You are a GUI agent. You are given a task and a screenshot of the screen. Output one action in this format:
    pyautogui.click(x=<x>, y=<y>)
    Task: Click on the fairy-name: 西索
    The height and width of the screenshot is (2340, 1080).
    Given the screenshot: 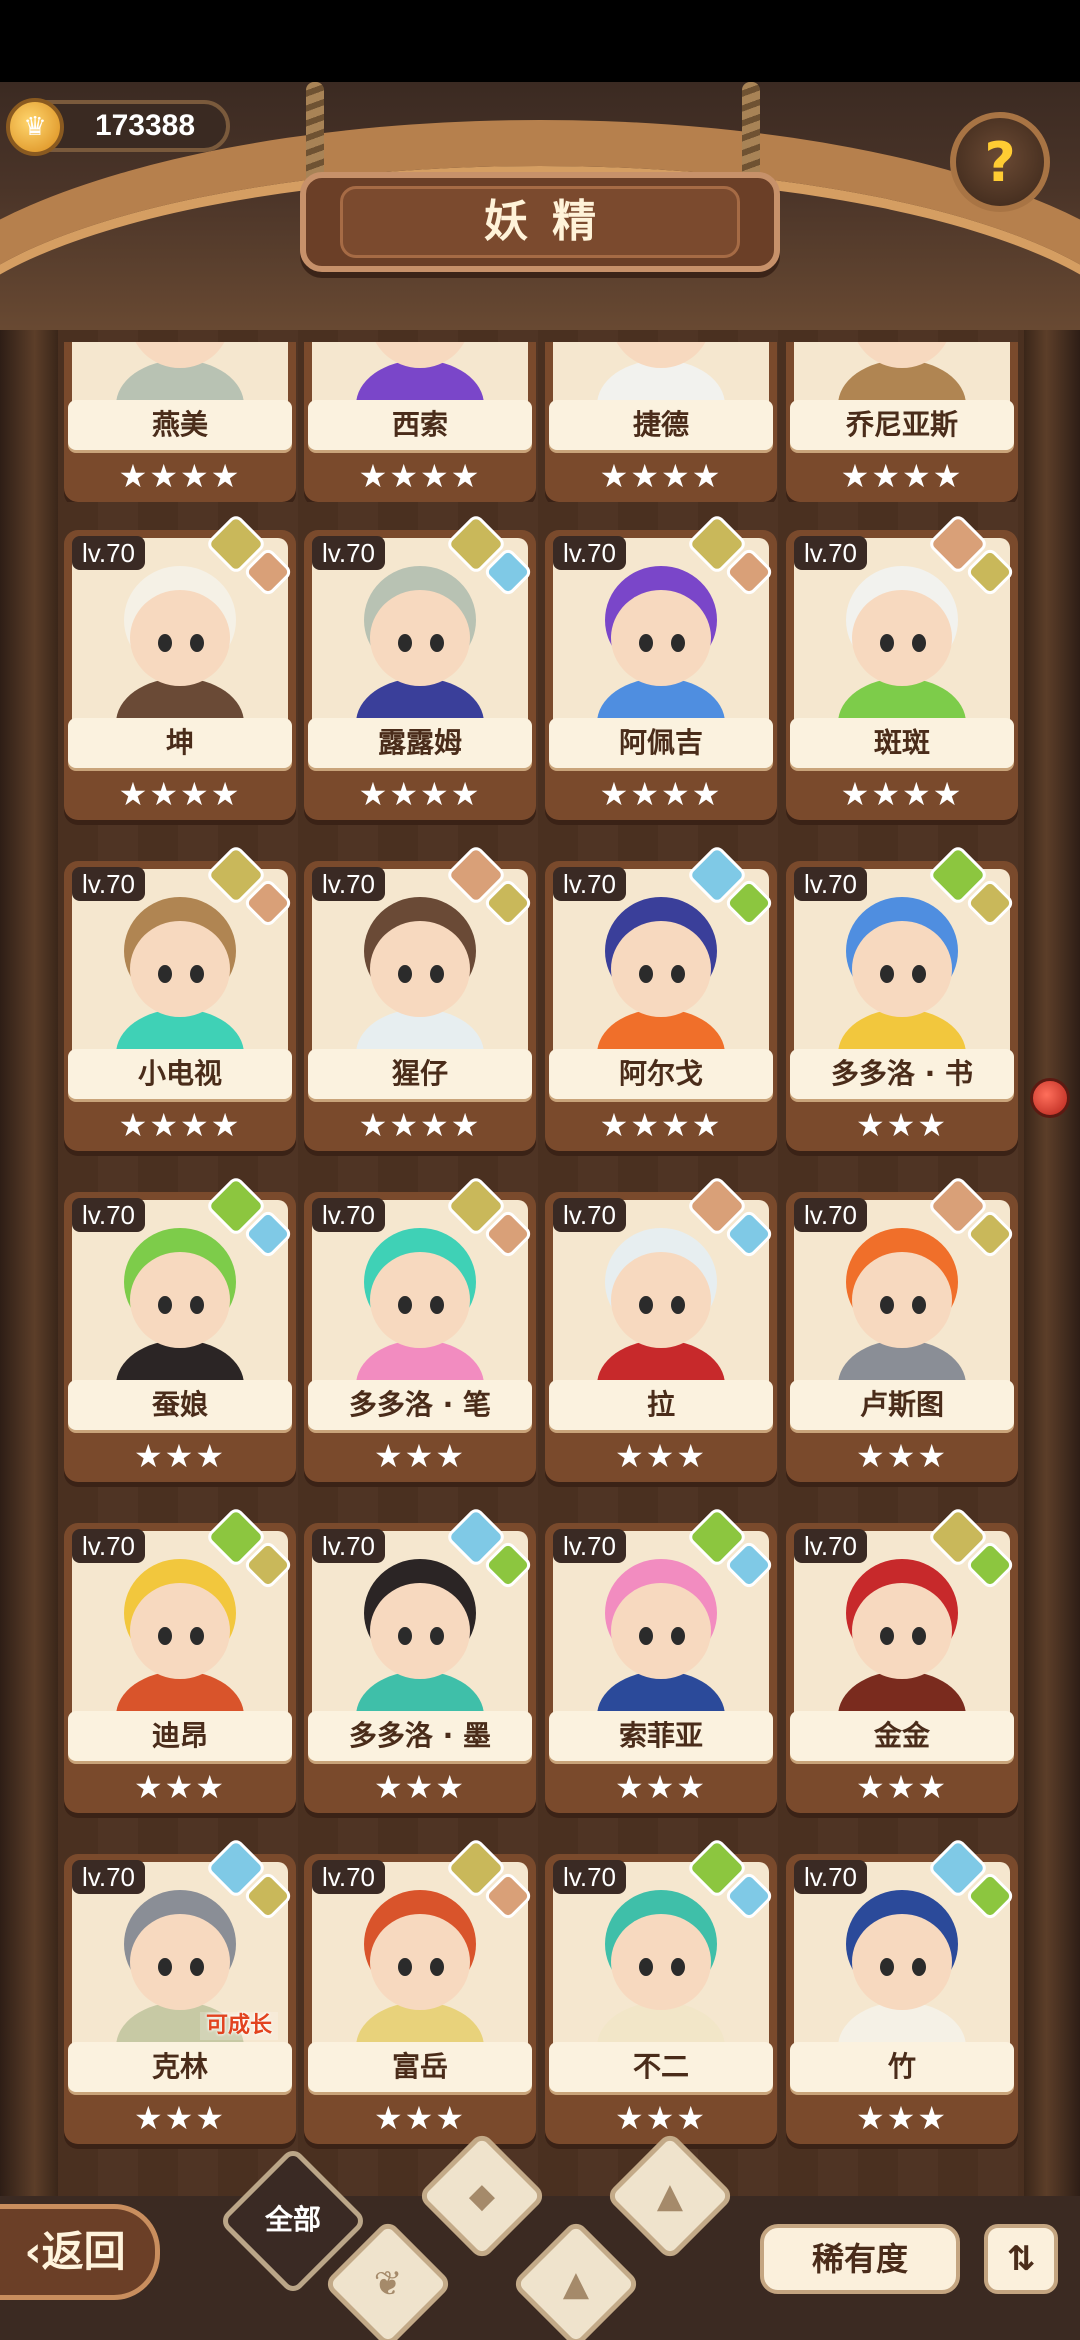 What is the action you would take?
    pyautogui.click(x=420, y=425)
    